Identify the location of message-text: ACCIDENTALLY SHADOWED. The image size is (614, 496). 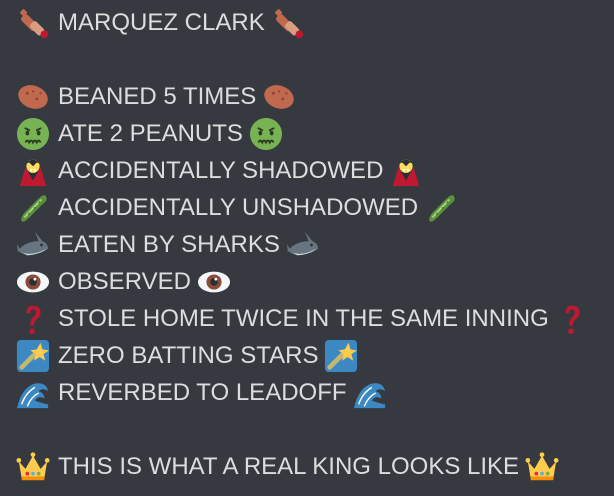
(221, 170).